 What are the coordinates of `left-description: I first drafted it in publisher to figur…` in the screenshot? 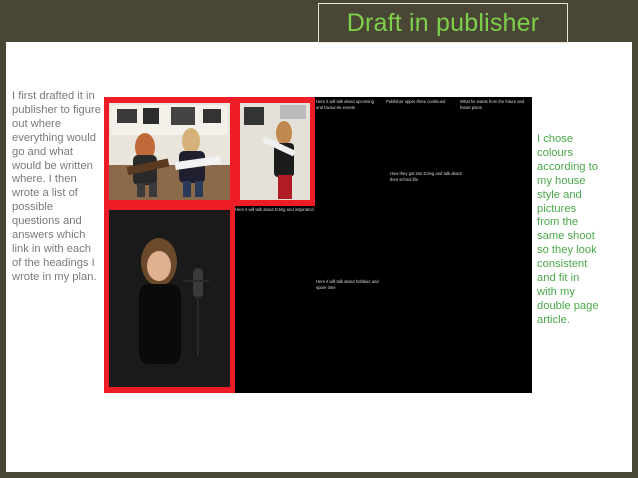 It's located at (56, 186).